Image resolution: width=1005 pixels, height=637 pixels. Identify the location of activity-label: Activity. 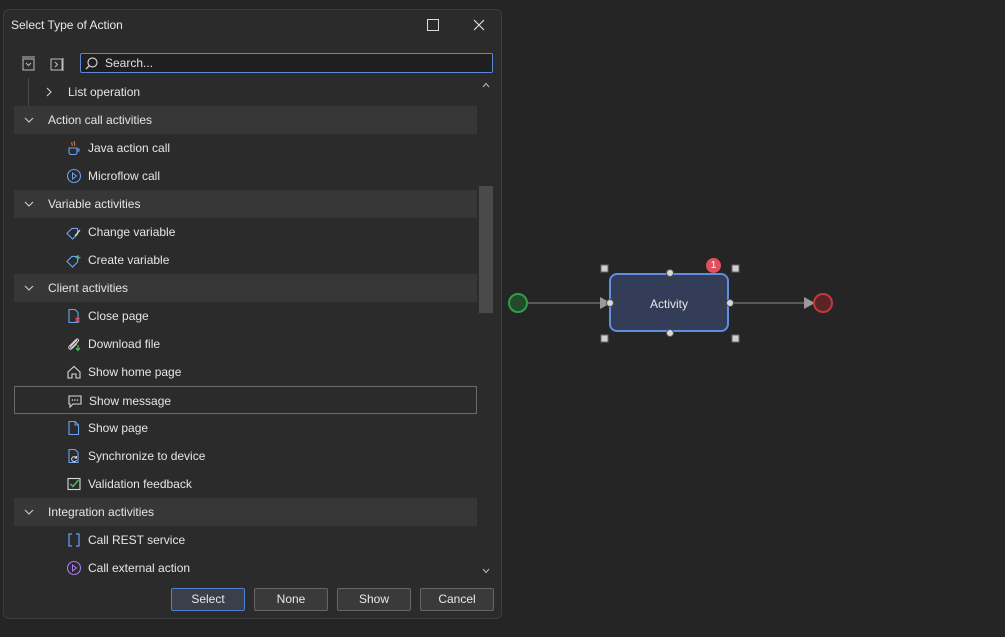
(668, 304).